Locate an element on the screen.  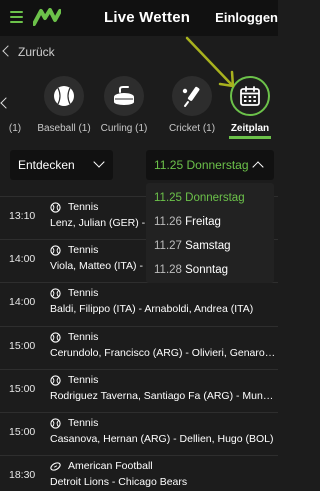
filter-row: Entdecken 11.25 Donnerstag is located at coordinates (139, 166).